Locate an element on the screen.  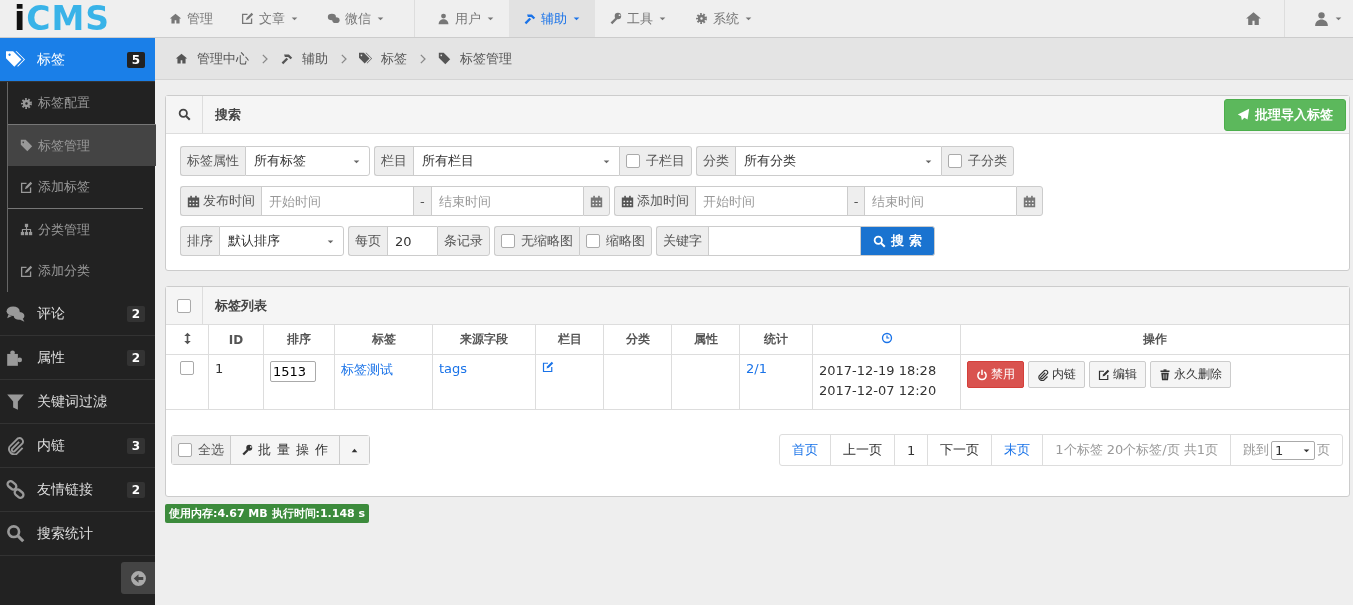
text-input is located at coordinates (784, 241).